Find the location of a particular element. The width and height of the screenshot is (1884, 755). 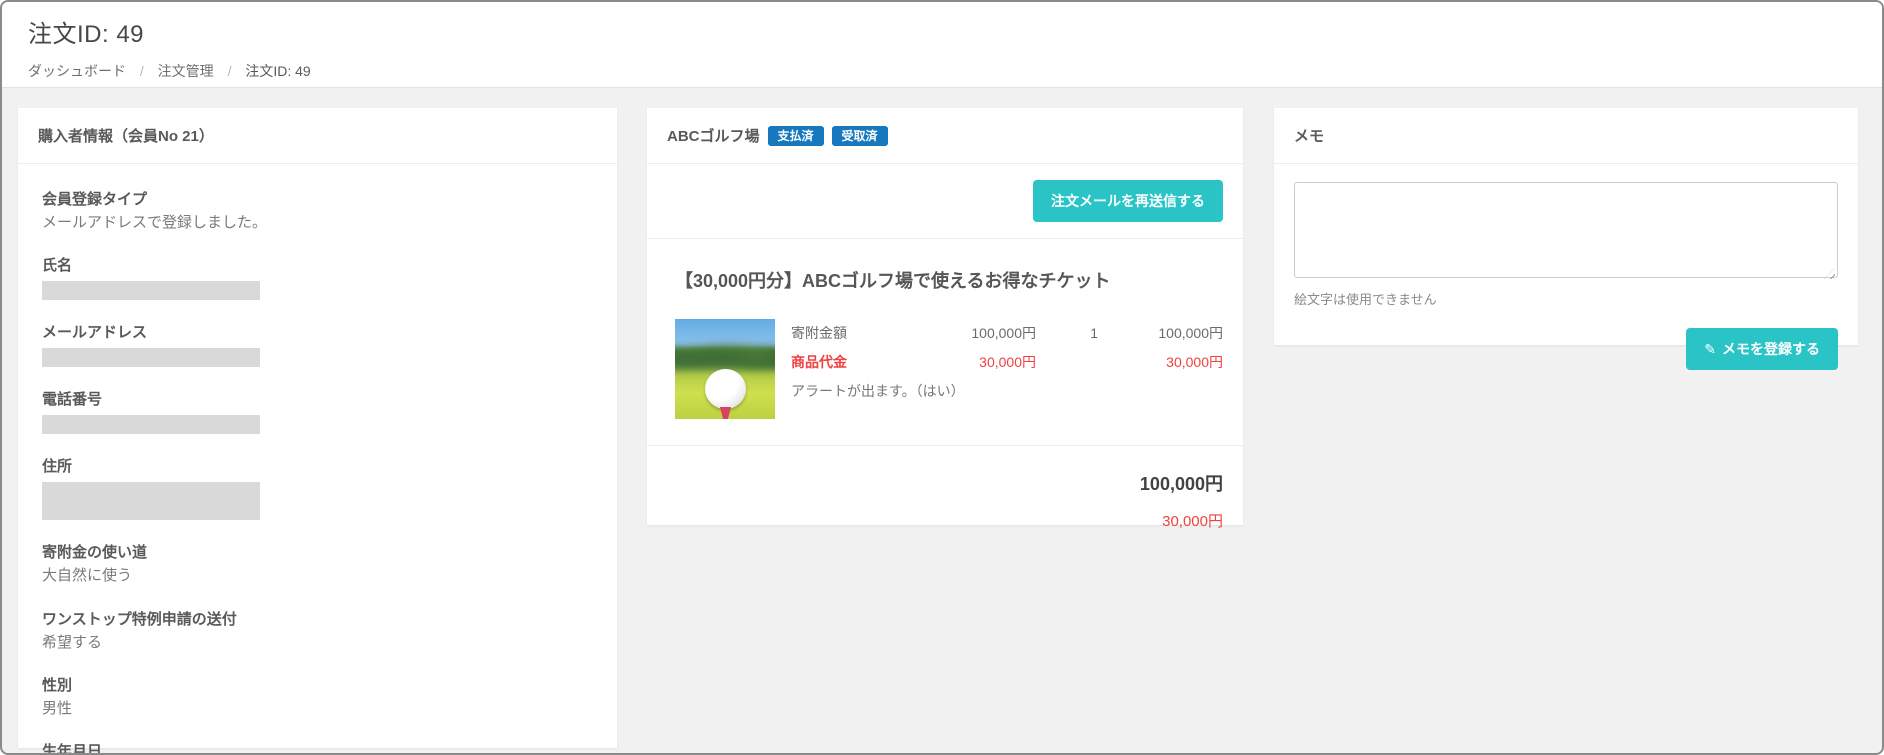

memo-card-title: メモ is located at coordinates (1566, 136).